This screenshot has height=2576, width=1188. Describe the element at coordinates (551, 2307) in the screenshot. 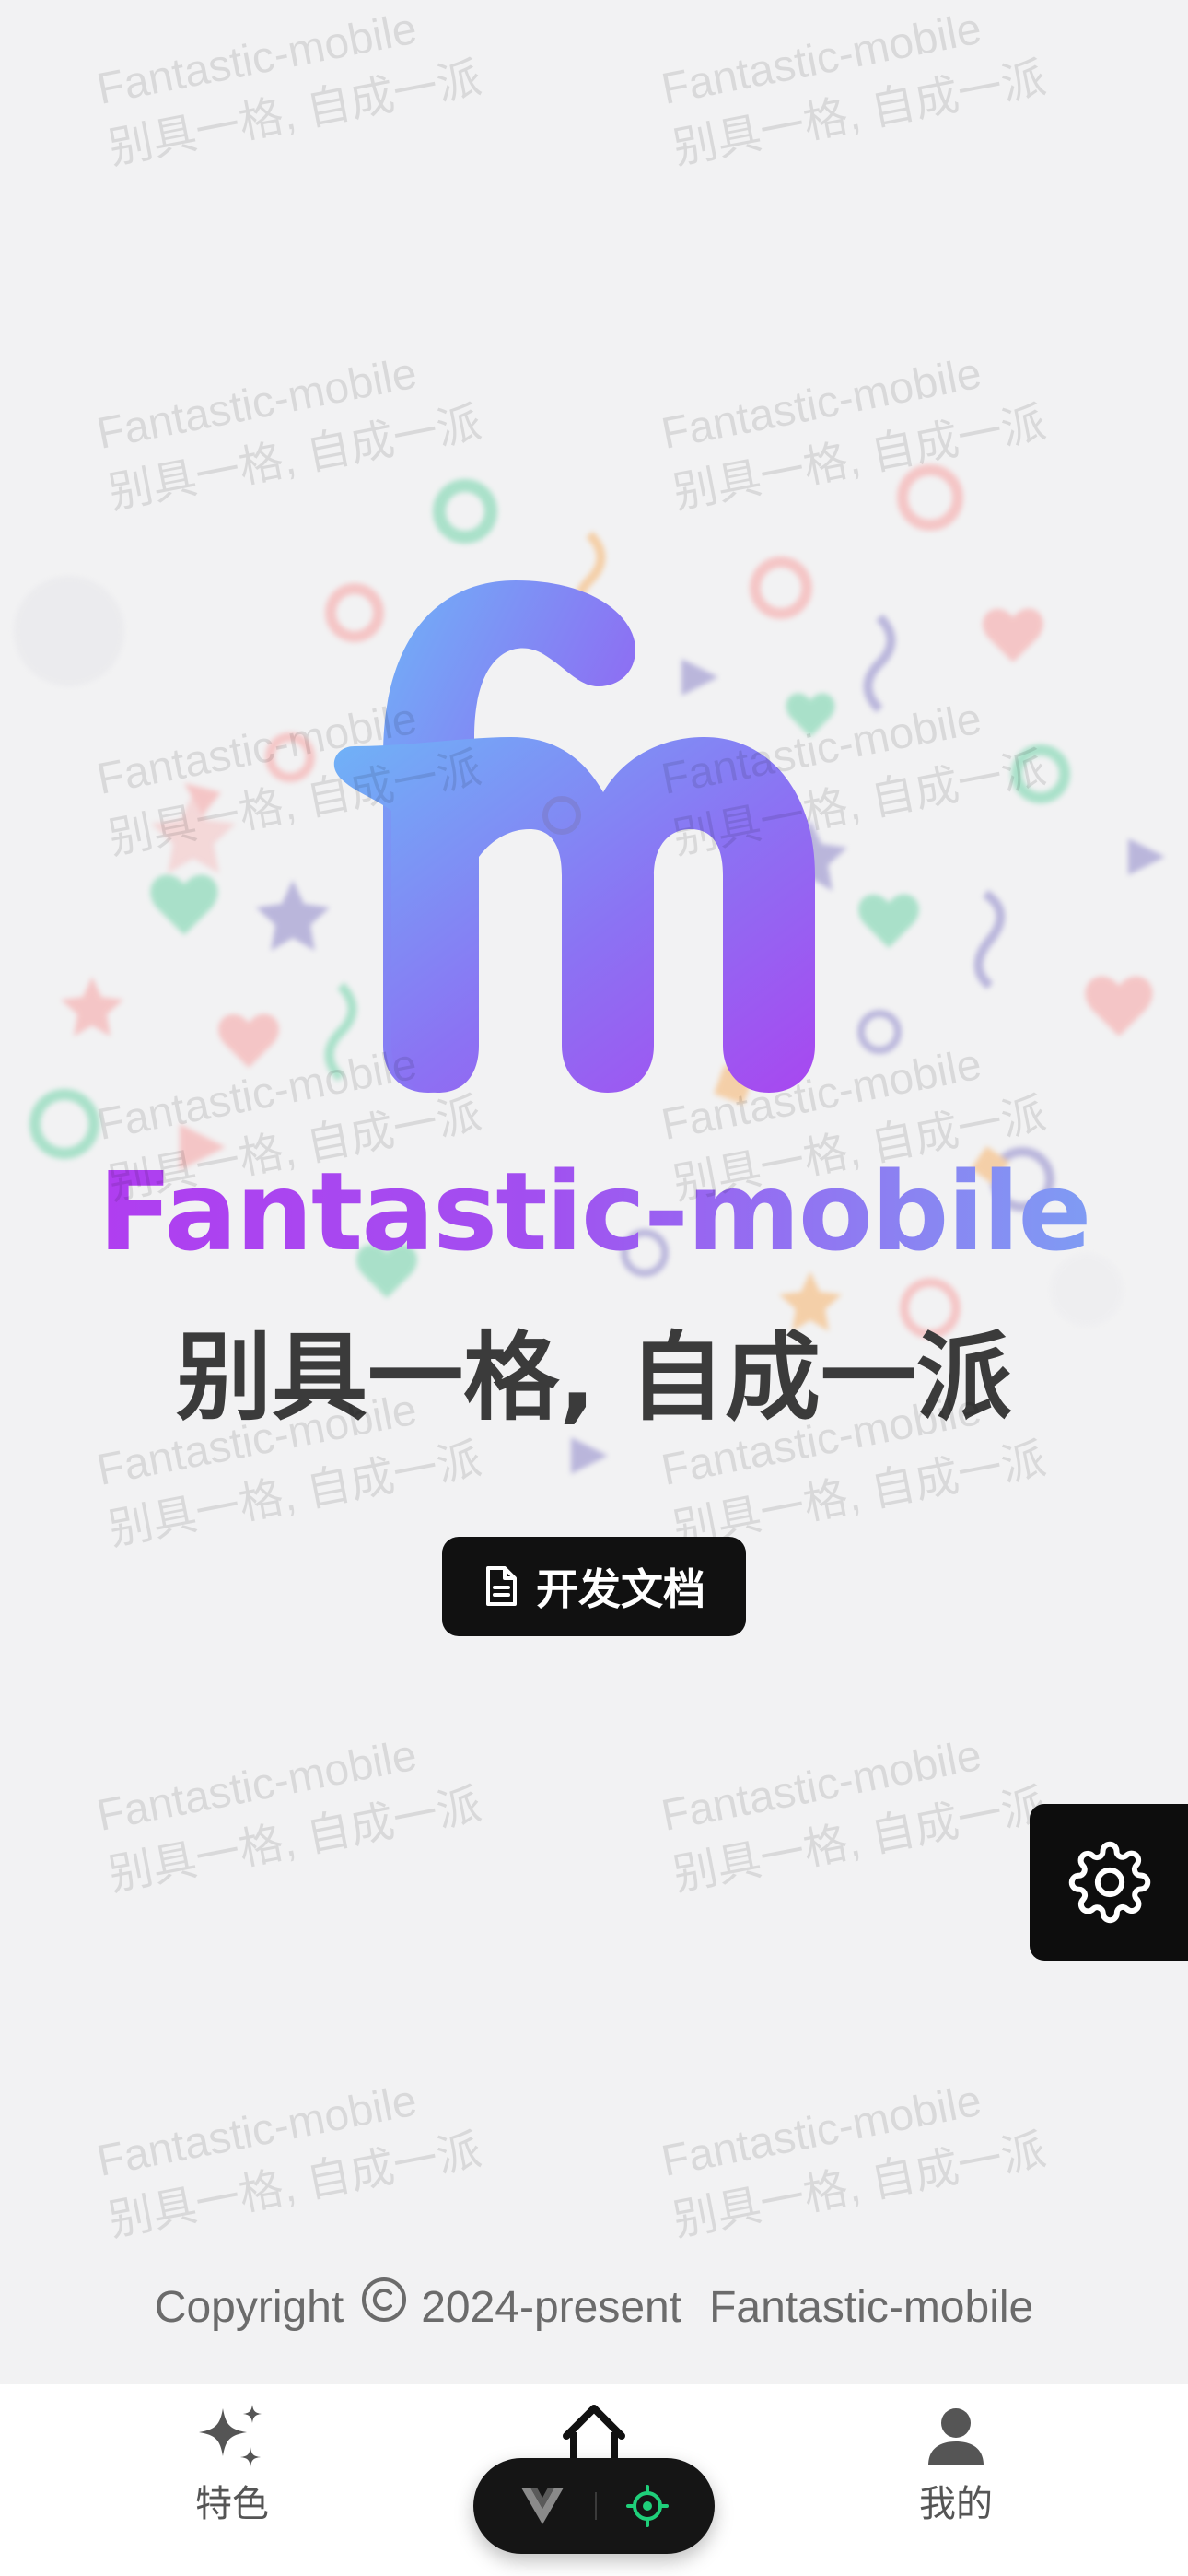

I see `copyright-years: 2024-present` at that location.